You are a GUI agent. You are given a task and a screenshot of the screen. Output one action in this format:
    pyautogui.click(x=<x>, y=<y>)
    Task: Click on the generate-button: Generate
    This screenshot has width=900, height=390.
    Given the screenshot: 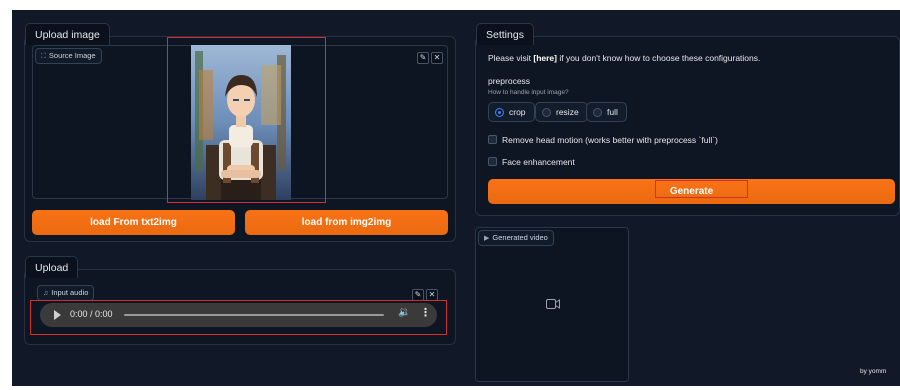 What is the action you would take?
    pyautogui.click(x=691, y=191)
    